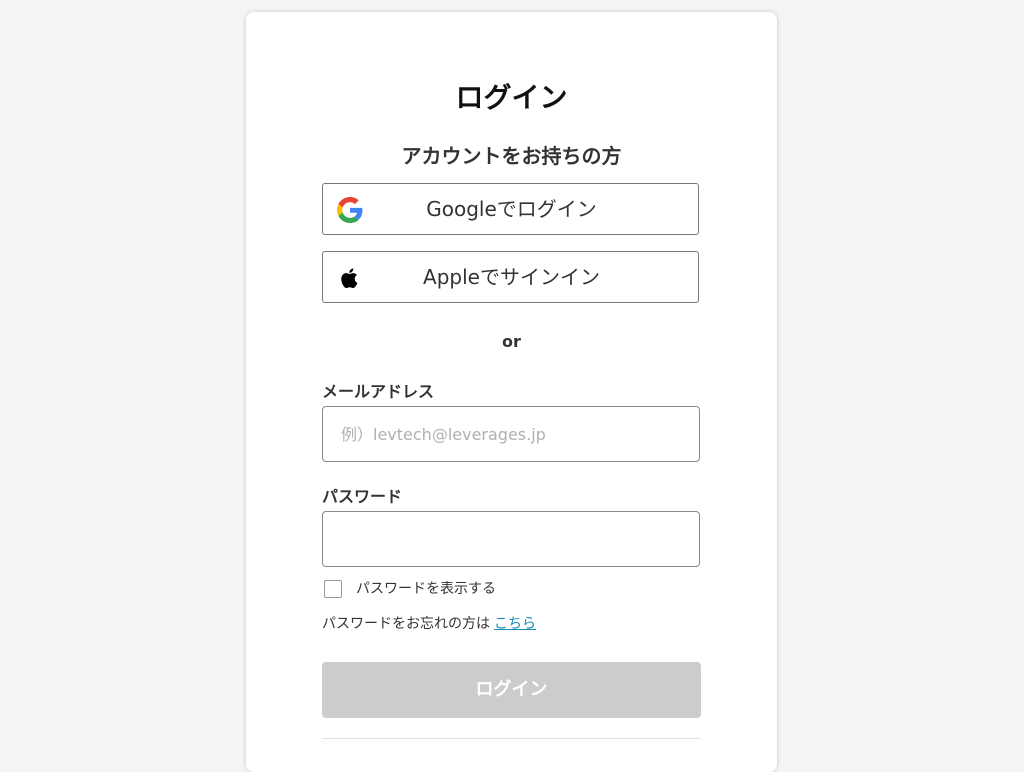  I want to click on email-label: メールアドレス, so click(378, 391).